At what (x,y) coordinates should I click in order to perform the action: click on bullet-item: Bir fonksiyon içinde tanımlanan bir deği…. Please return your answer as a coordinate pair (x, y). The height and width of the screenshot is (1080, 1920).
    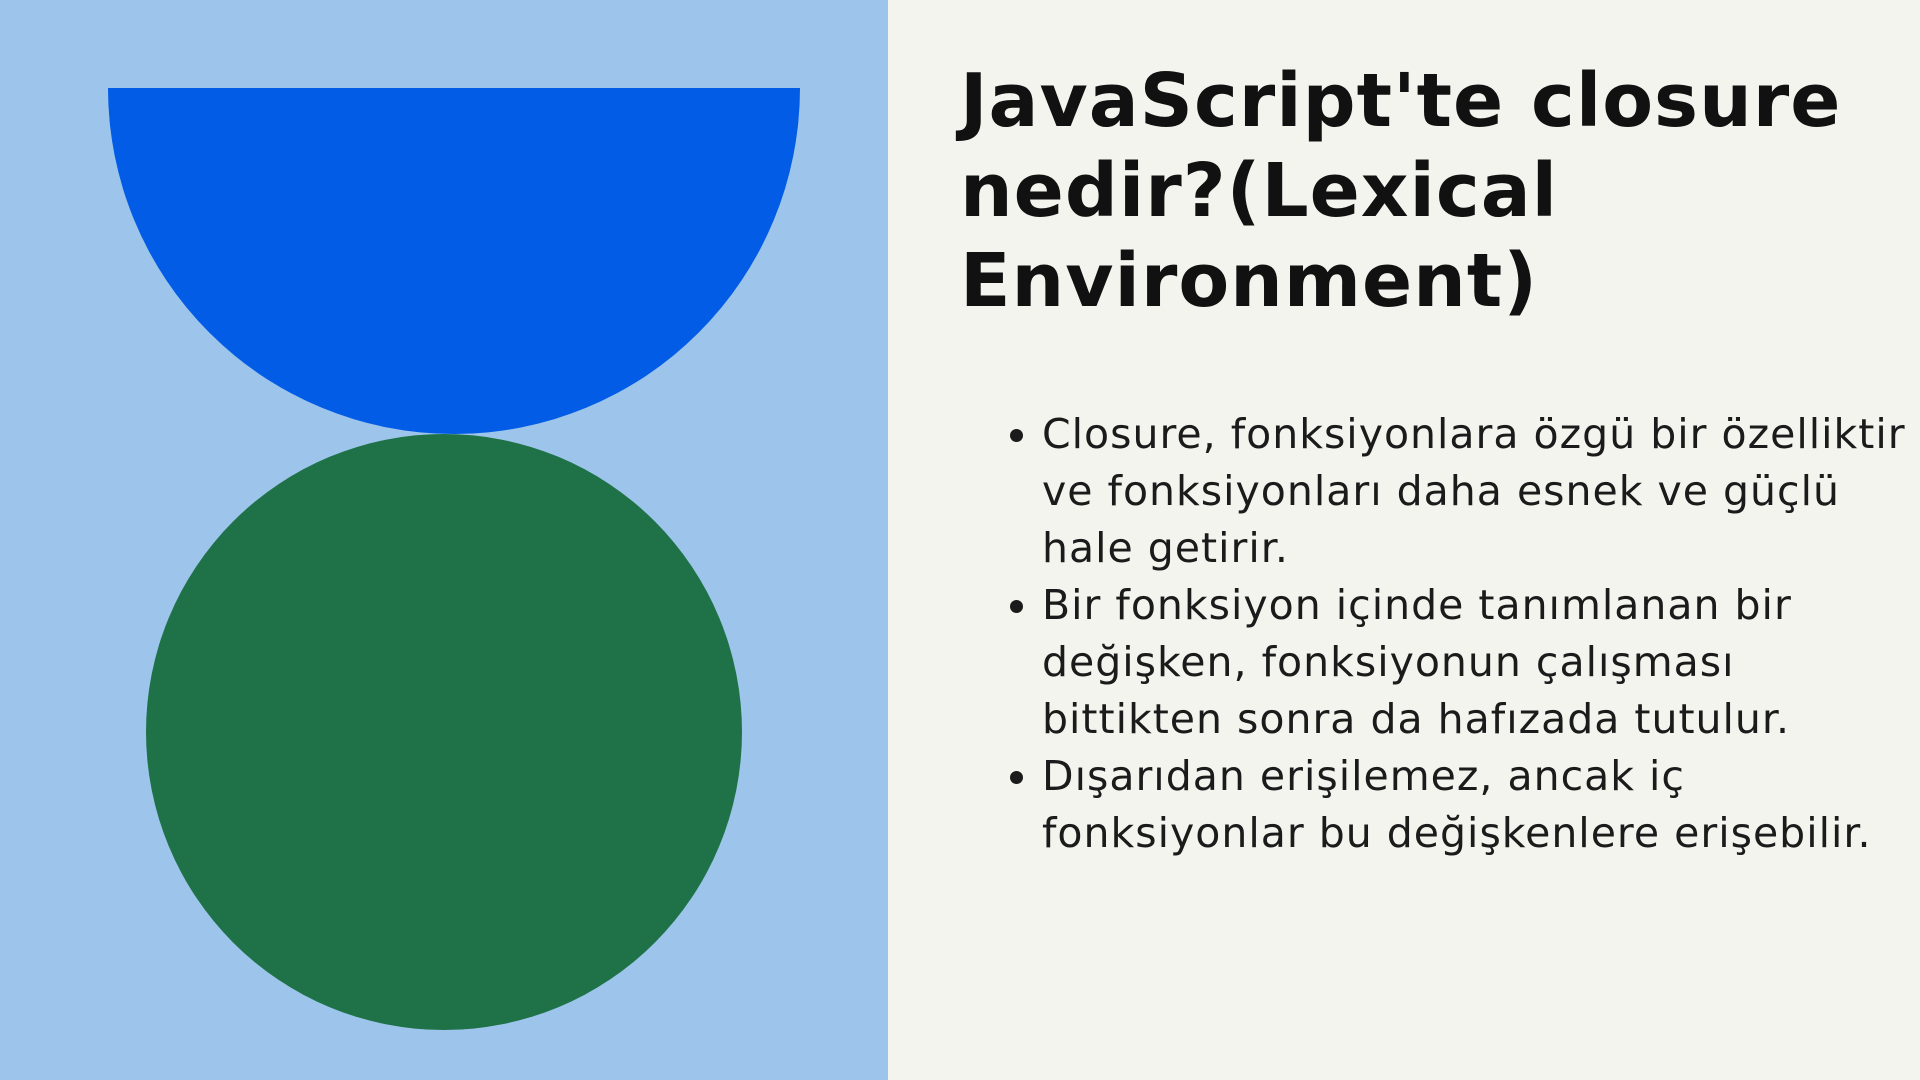
    Looking at the image, I should click on (1481, 662).